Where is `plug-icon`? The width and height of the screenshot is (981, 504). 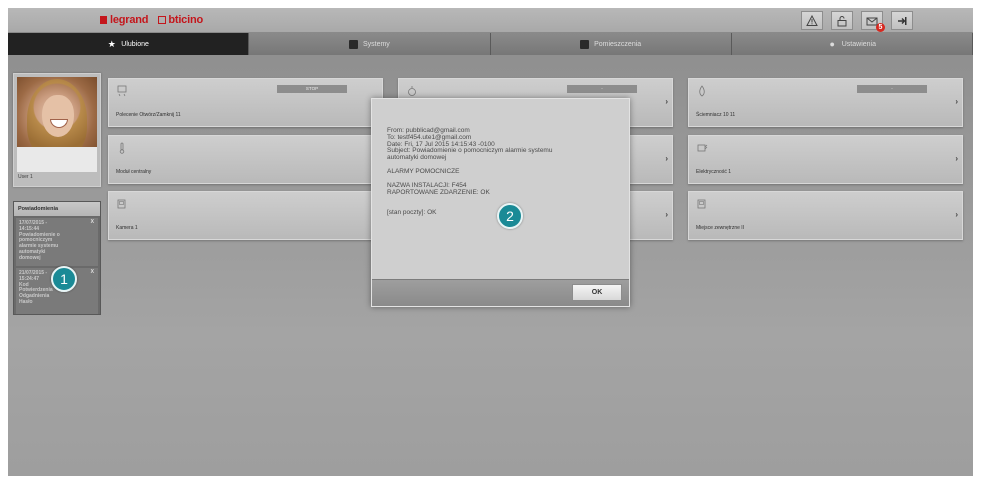
plug-icon is located at coordinates (702, 148).